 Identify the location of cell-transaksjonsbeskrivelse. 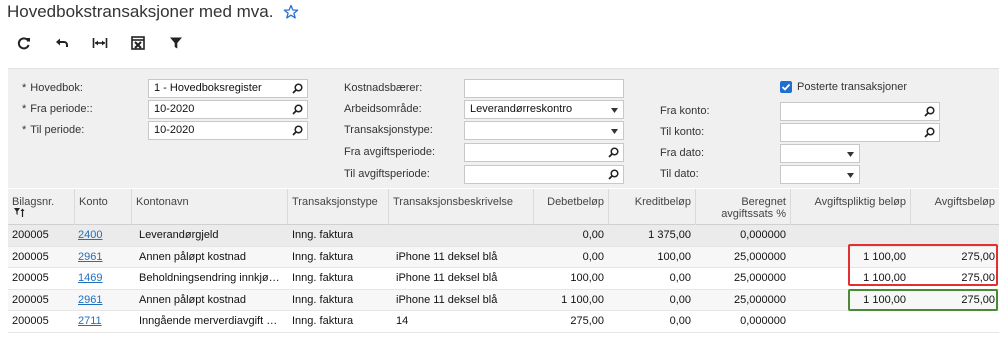
(462, 235).